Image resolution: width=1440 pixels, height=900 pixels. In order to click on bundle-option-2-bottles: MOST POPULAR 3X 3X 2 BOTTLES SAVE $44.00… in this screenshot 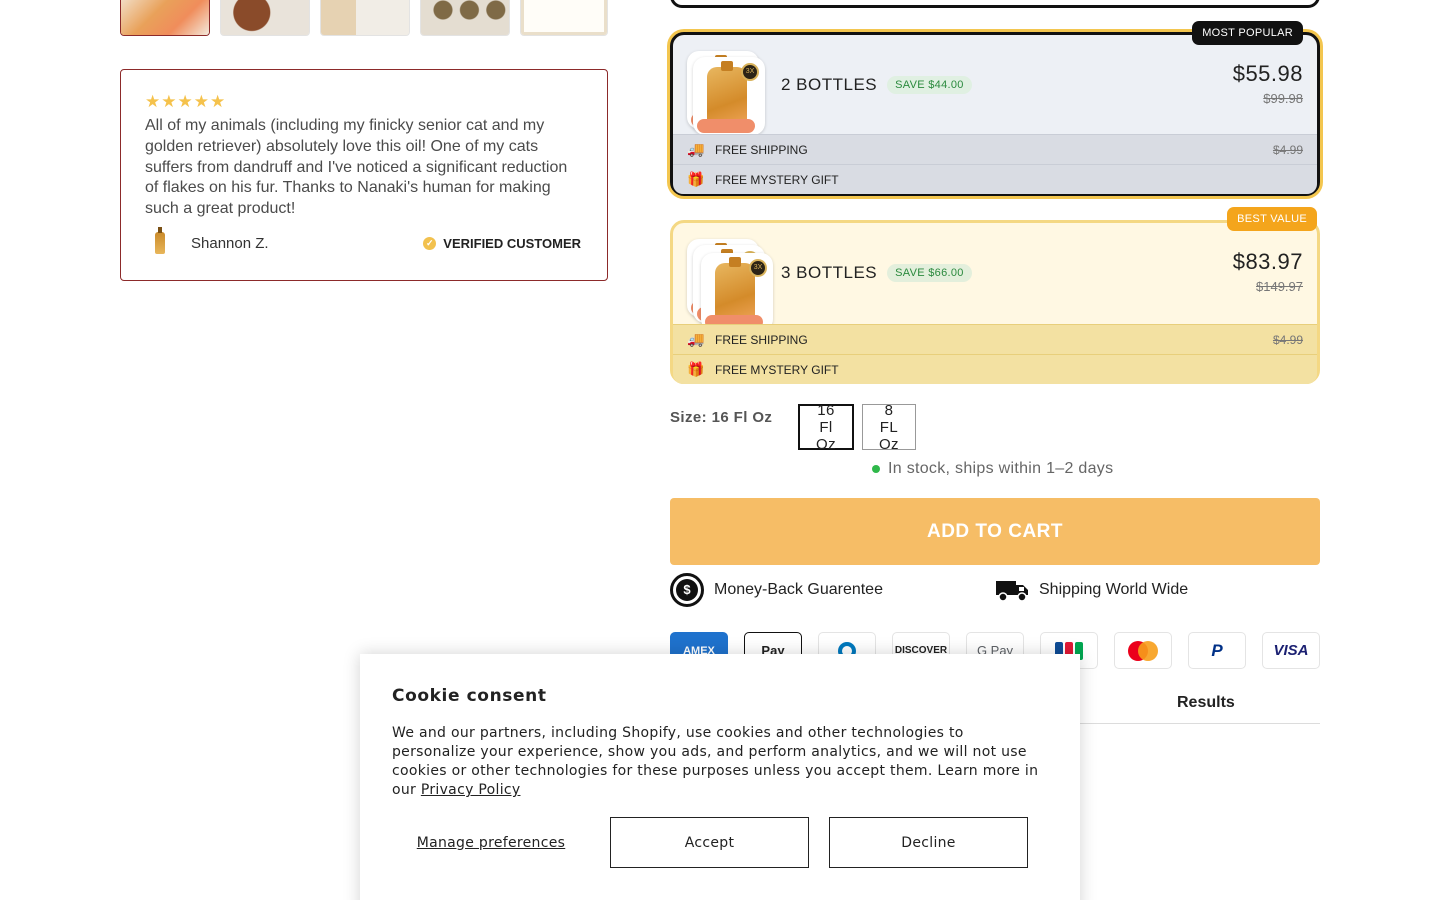, I will do `click(995, 108)`.